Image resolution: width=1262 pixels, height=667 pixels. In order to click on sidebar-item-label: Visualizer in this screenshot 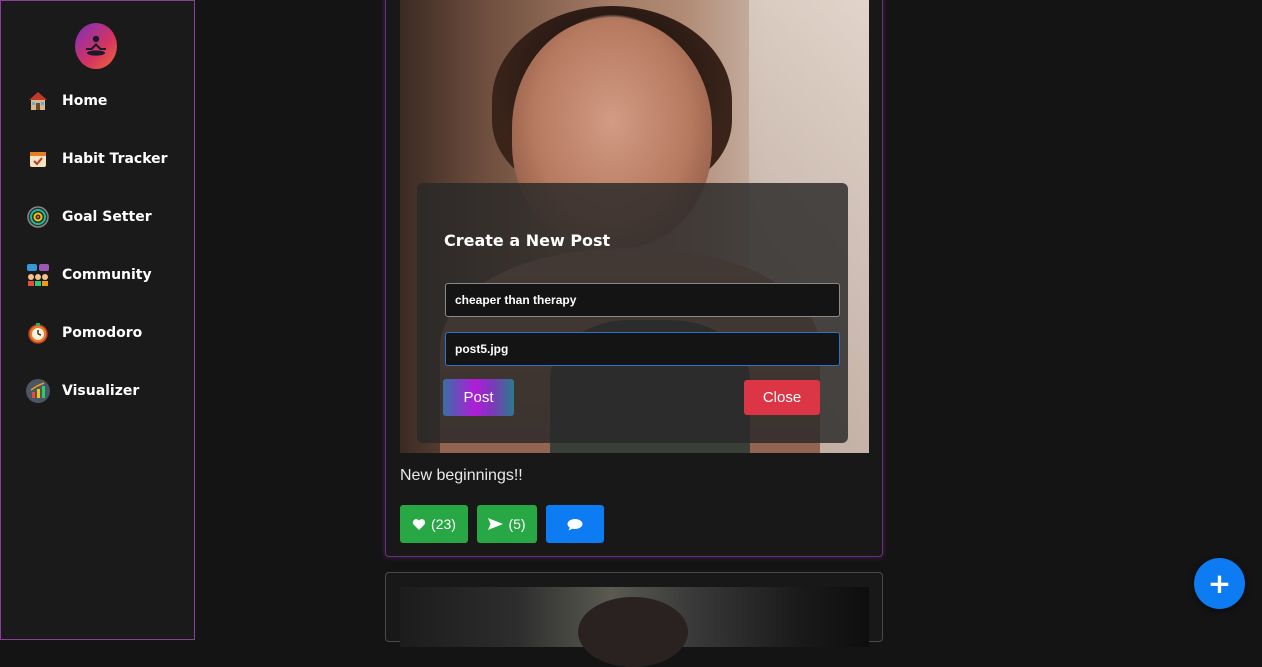, I will do `click(101, 391)`.